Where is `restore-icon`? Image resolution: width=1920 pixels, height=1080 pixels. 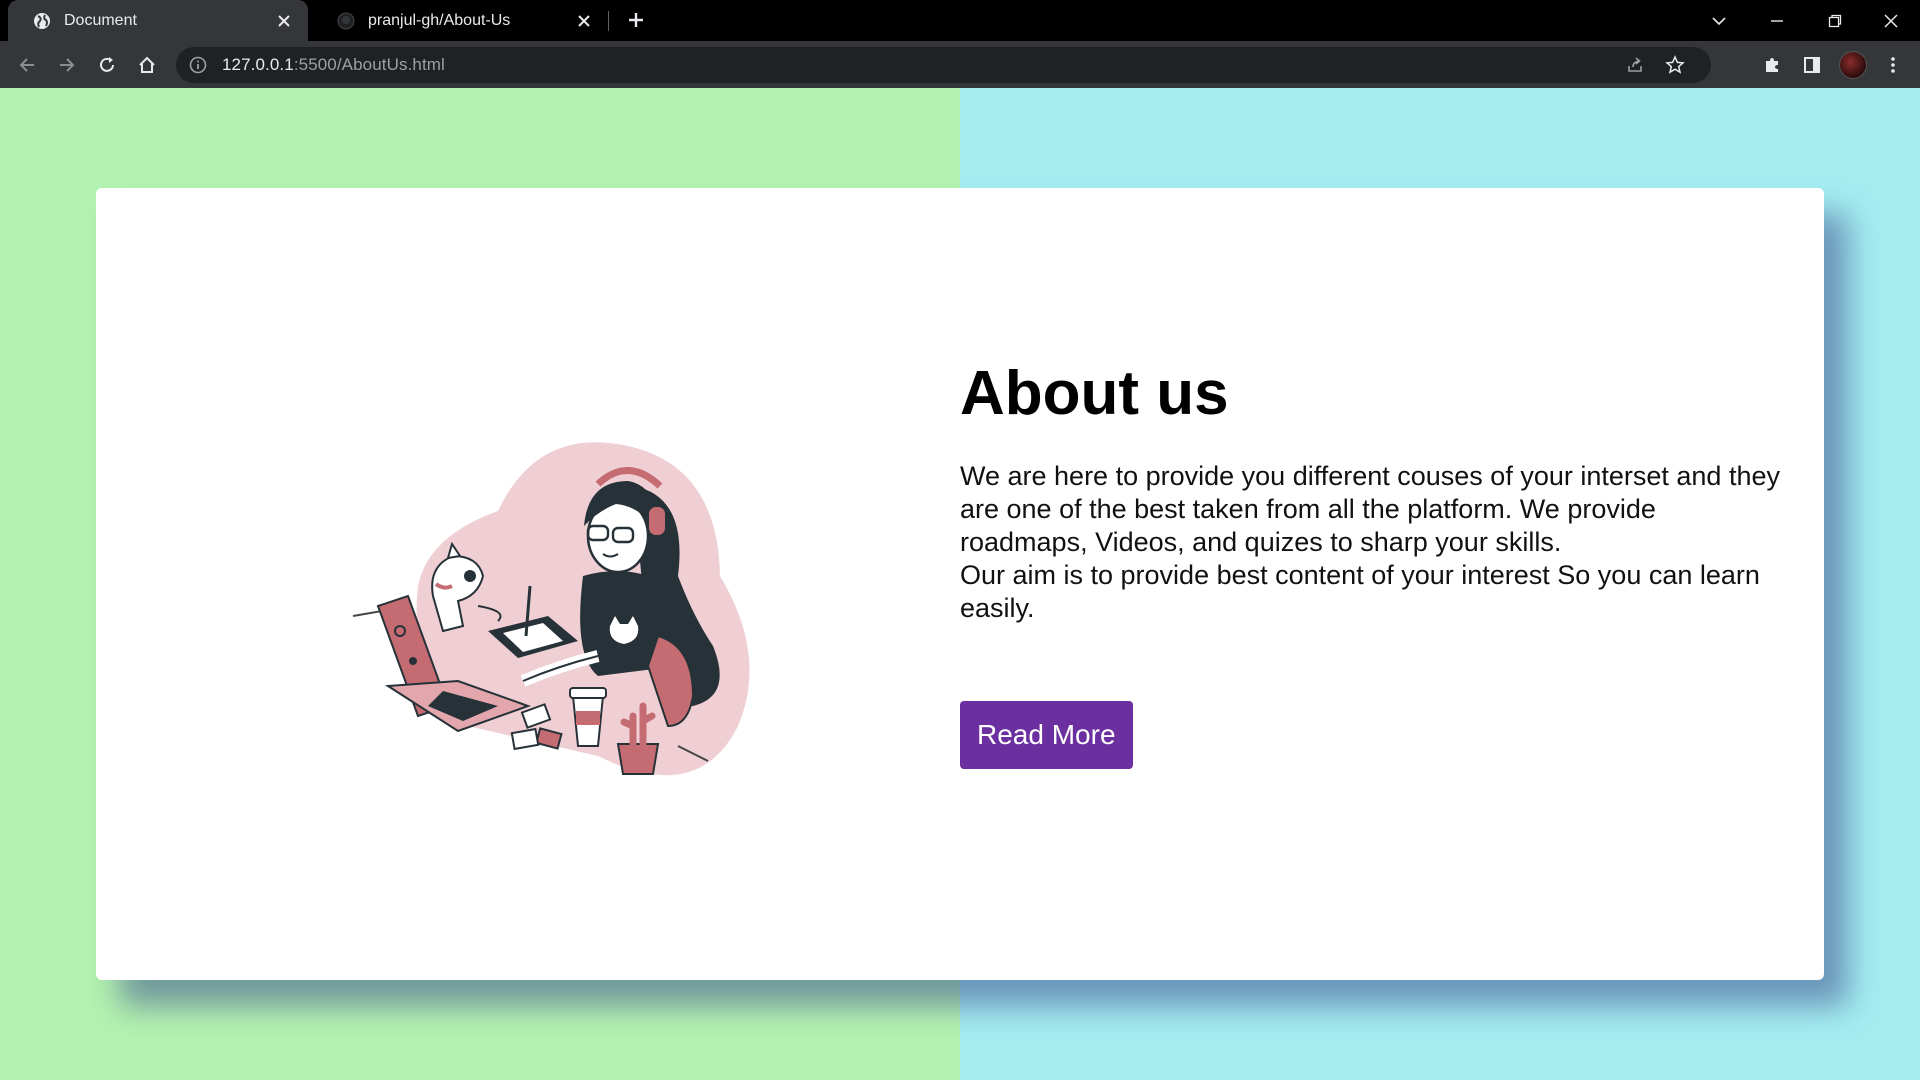 restore-icon is located at coordinates (1835, 20).